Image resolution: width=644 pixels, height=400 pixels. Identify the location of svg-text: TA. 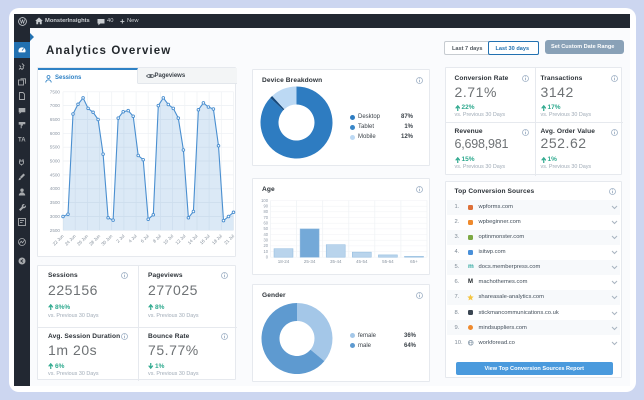
(22, 140).